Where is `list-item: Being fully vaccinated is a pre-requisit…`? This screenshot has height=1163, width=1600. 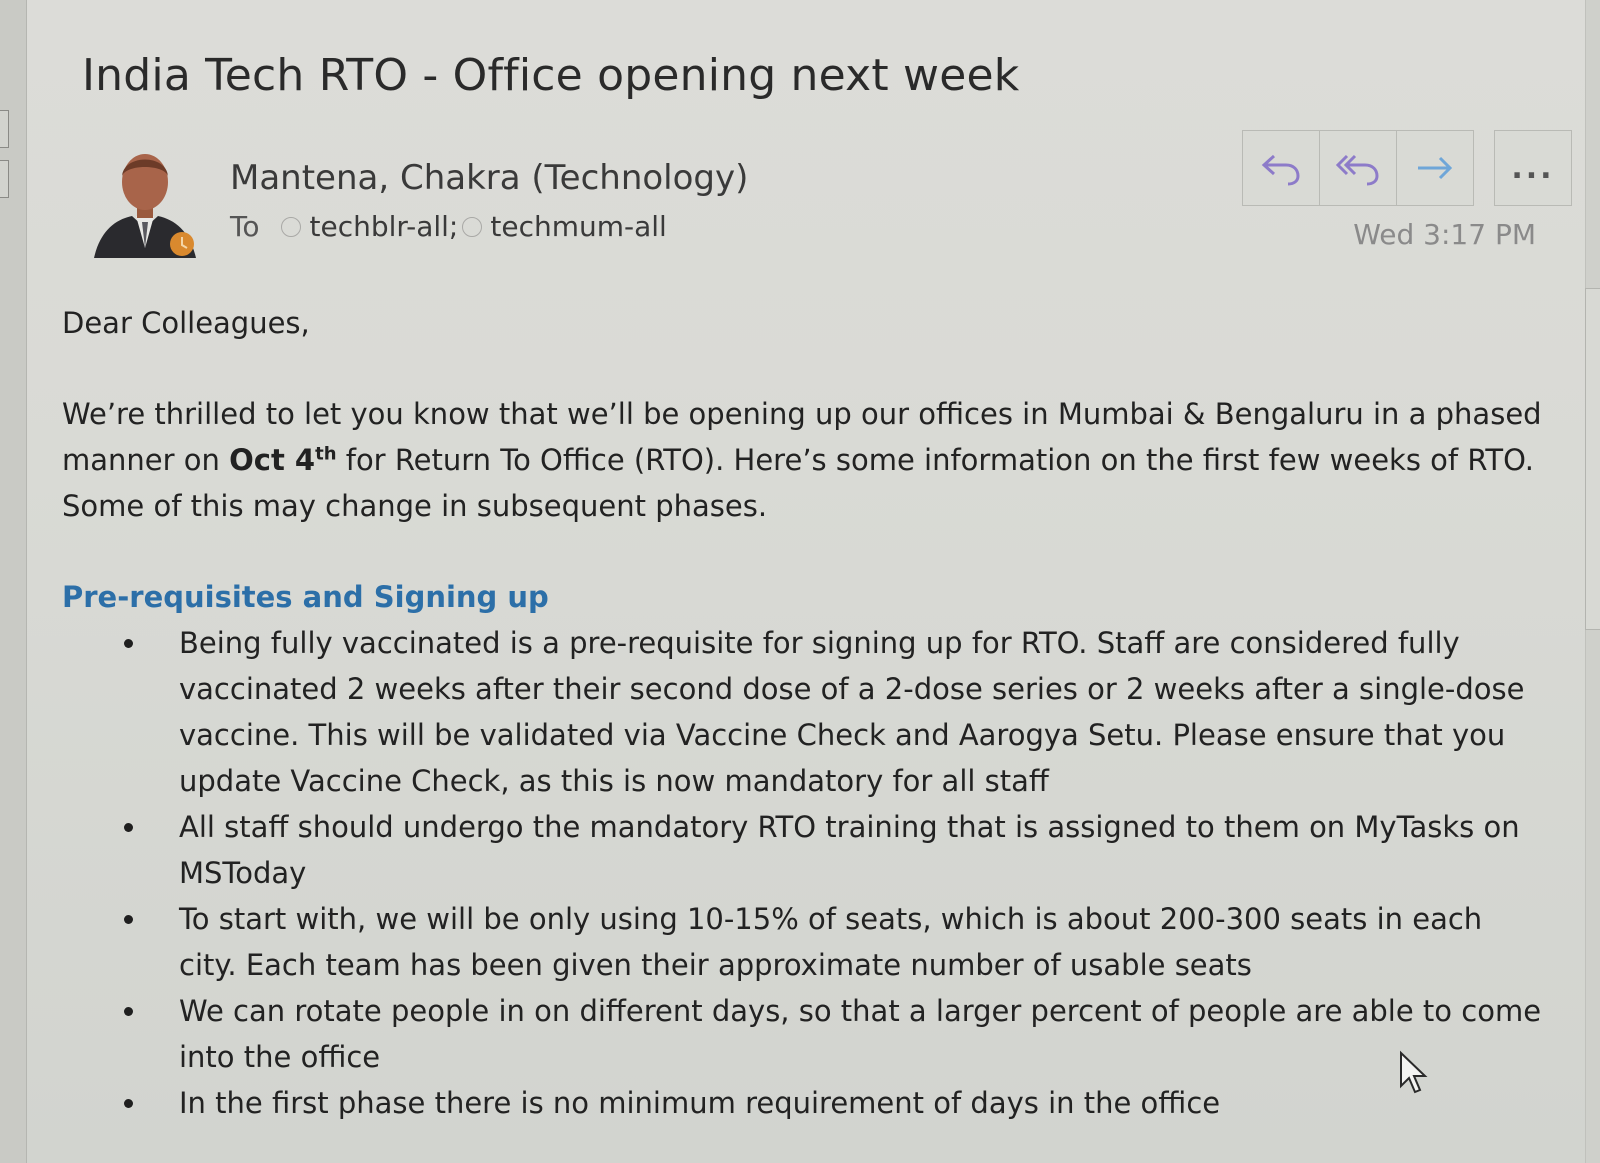 list-item: Being fully vaccinated is a pre-requisit… is located at coordinates (802, 712).